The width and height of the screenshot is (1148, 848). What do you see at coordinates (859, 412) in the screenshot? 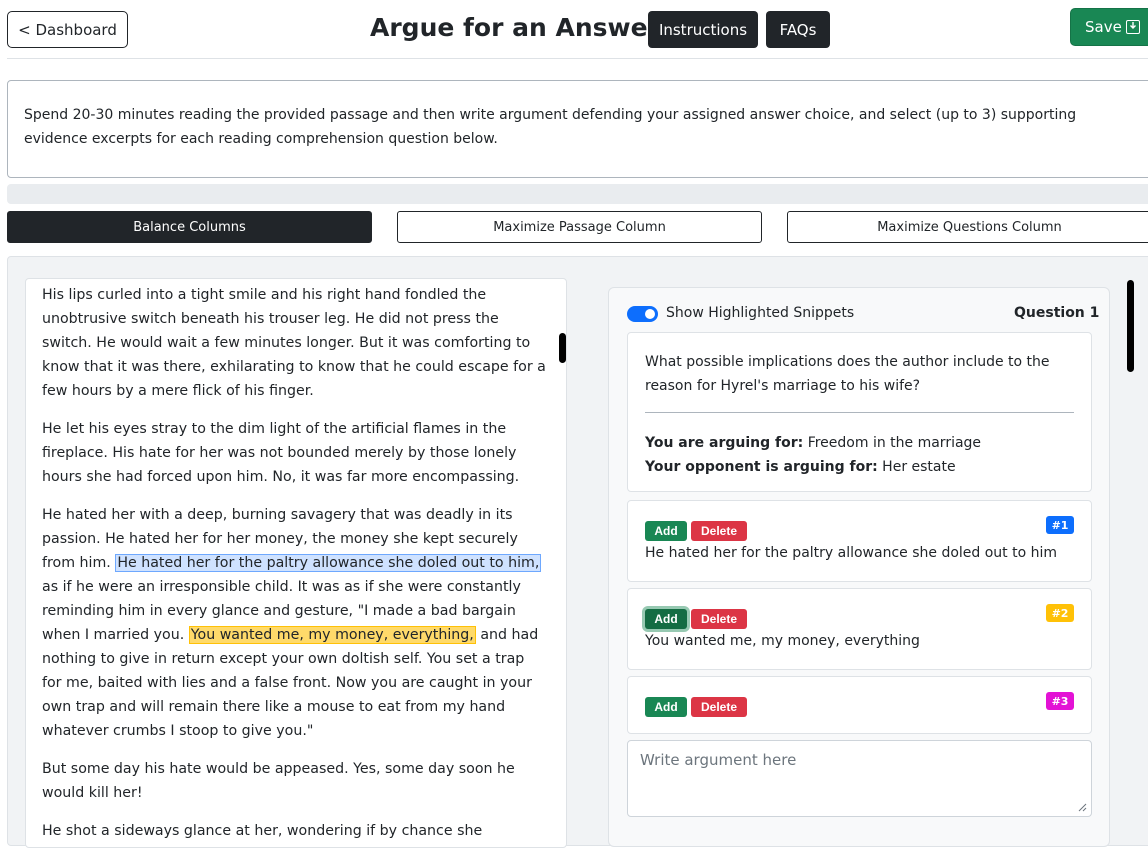
I see `question-divider` at bounding box center [859, 412].